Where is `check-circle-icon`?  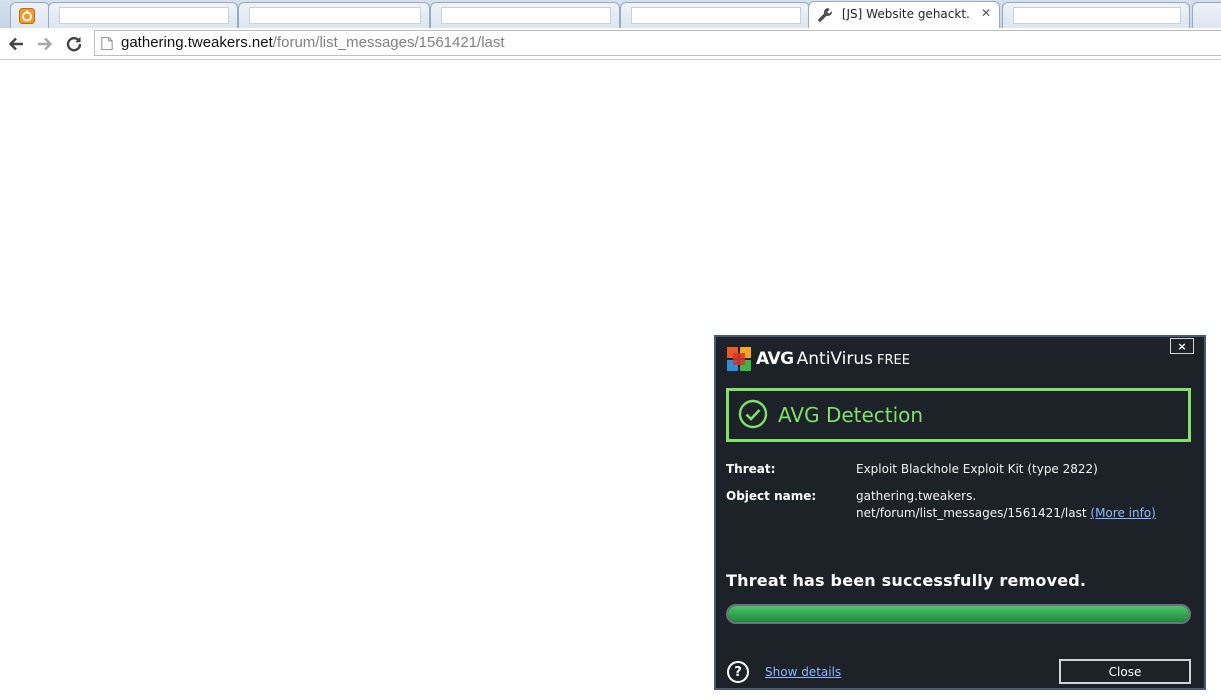 check-circle-icon is located at coordinates (753, 414).